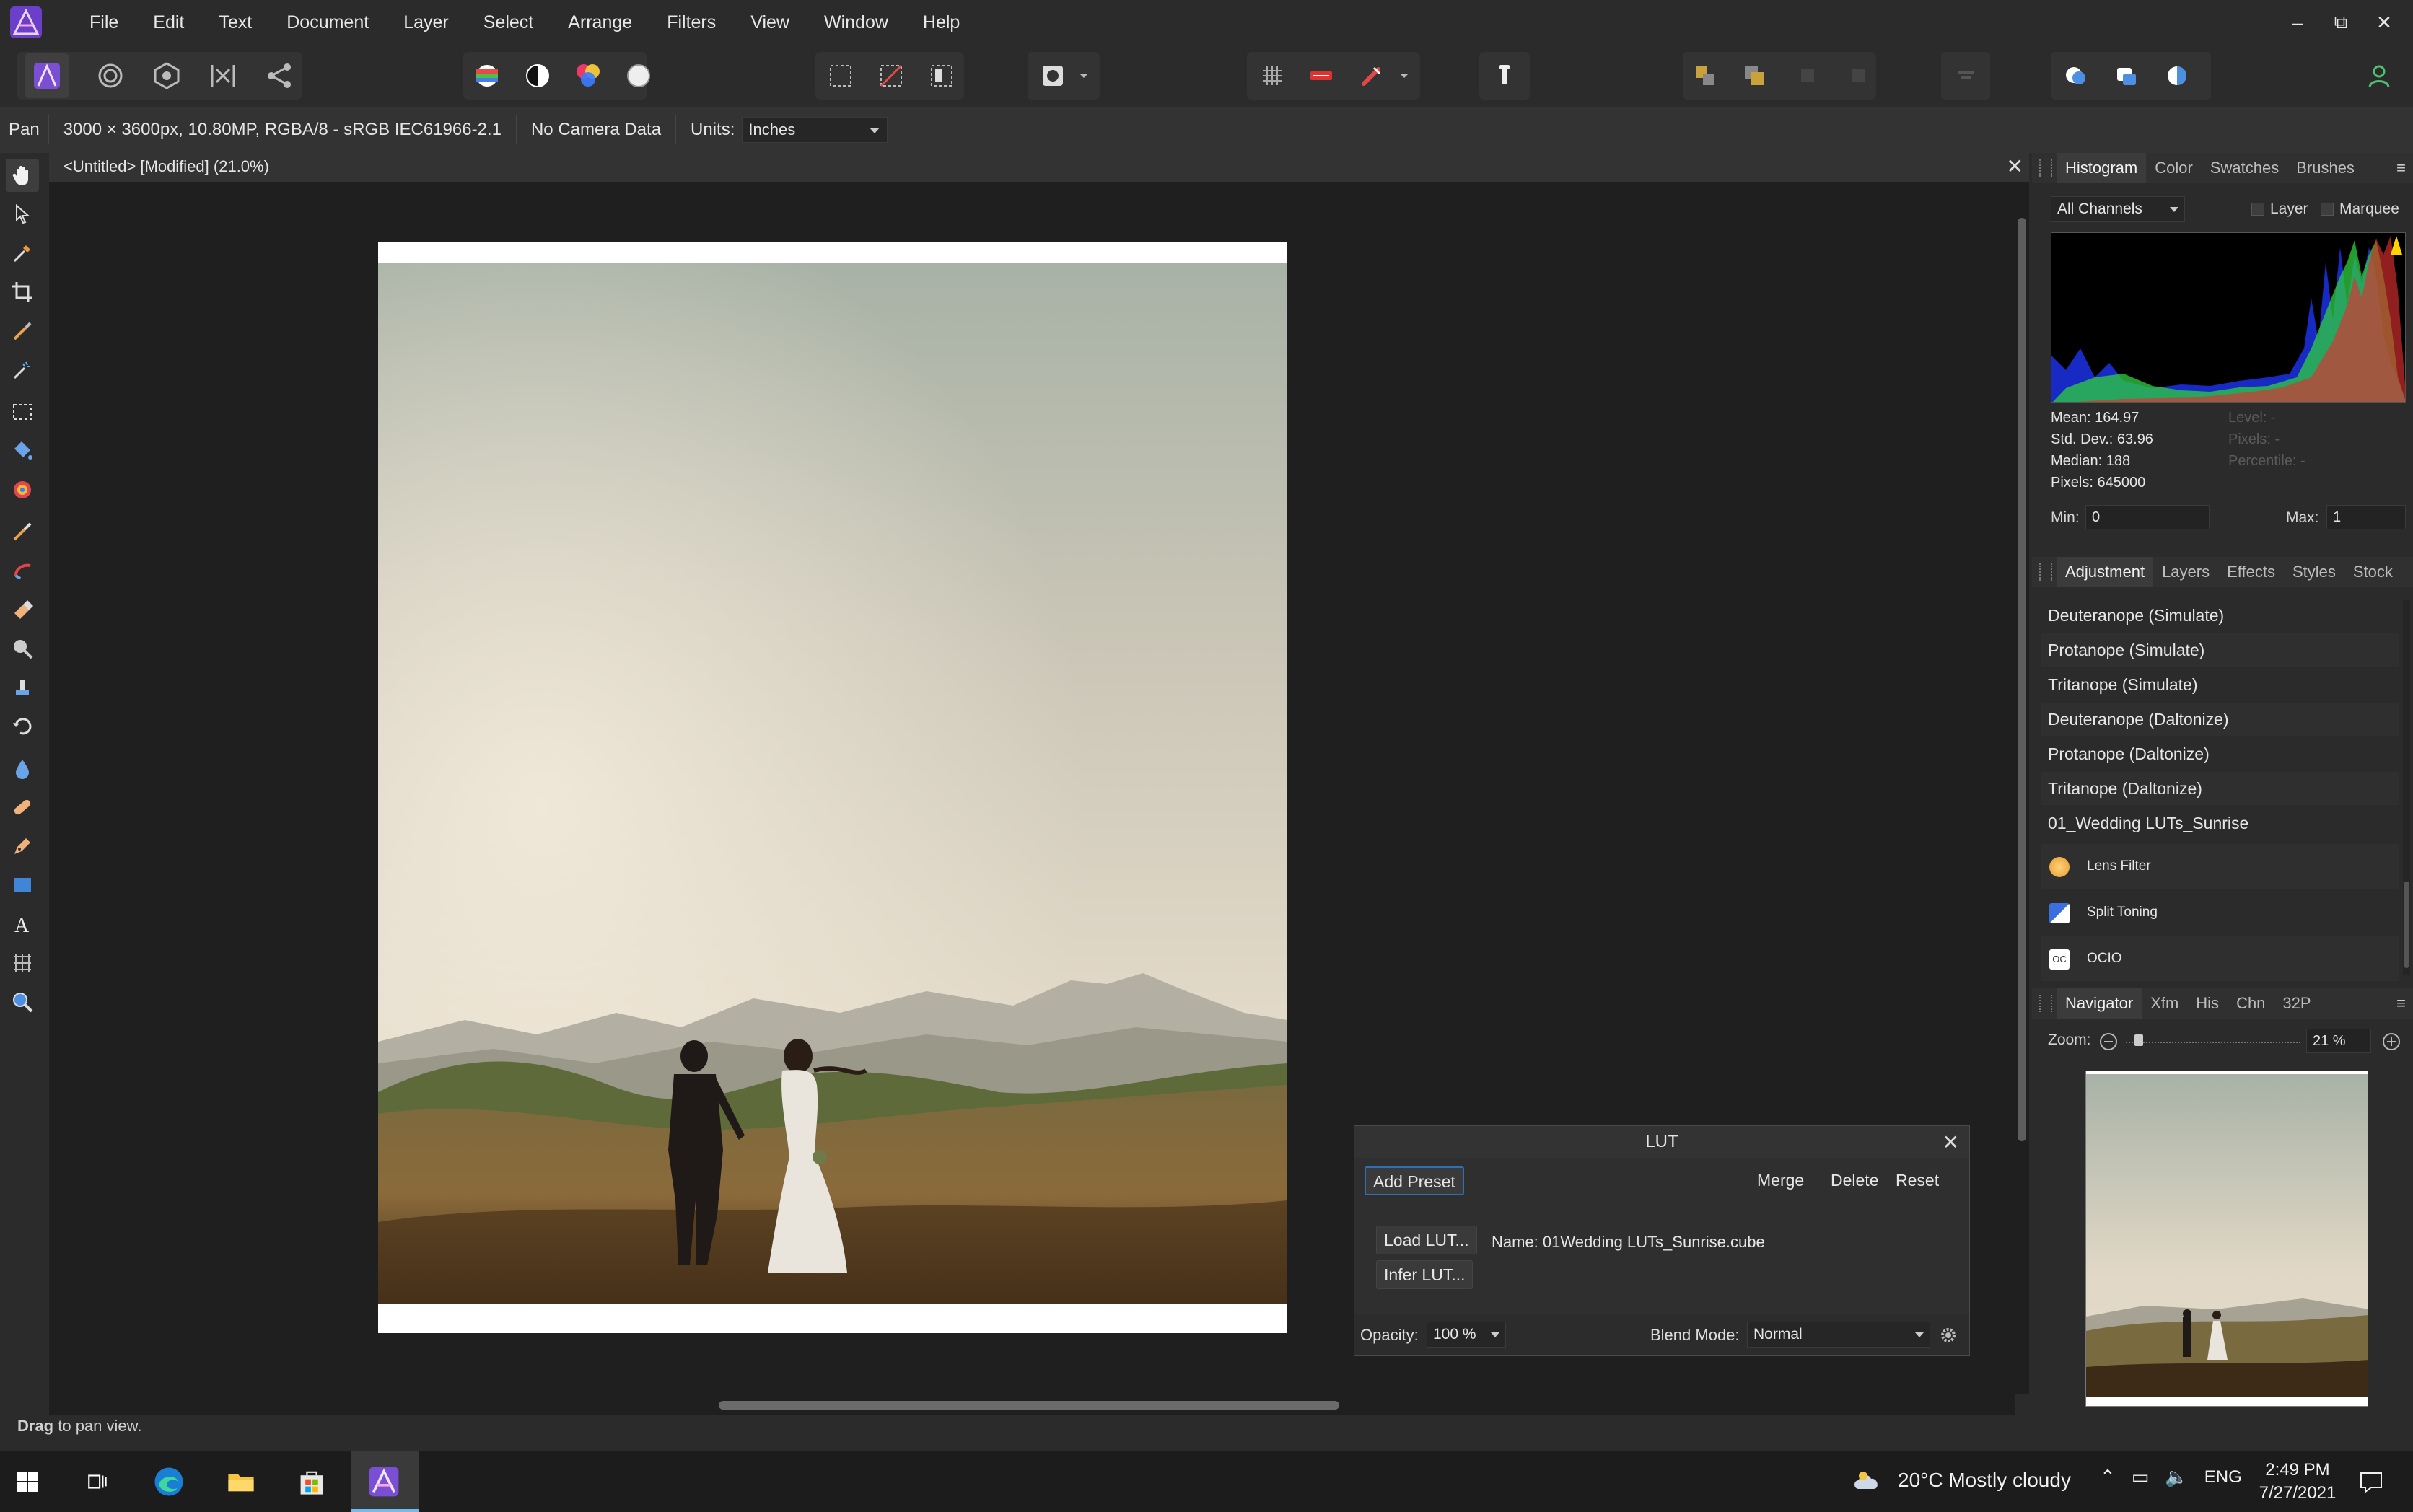 This screenshot has height=1512, width=2413. I want to click on intersect-boolean-icon, so click(2177, 75).